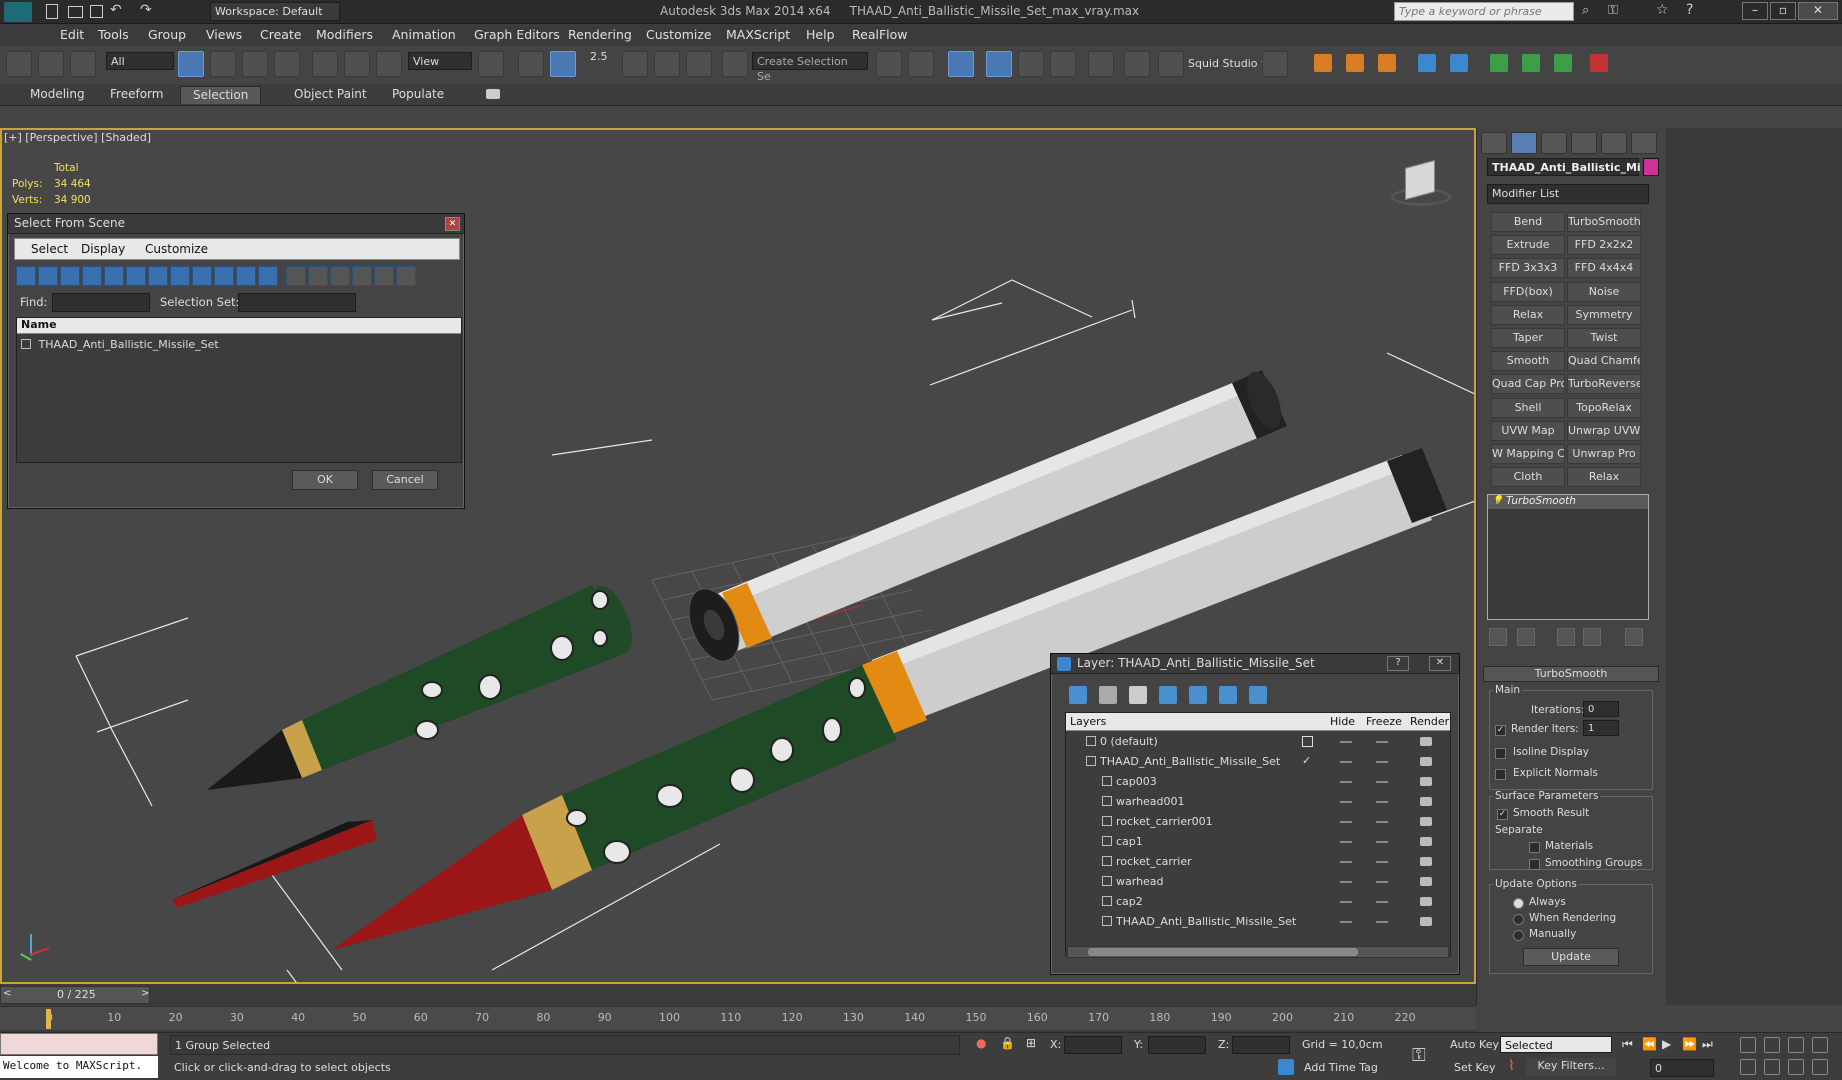 Image resolution: width=1842 pixels, height=1080 pixels. Describe the element at coordinates (275, 11) in the screenshot. I see `workspace-dropdown: Workspace: Default` at that location.